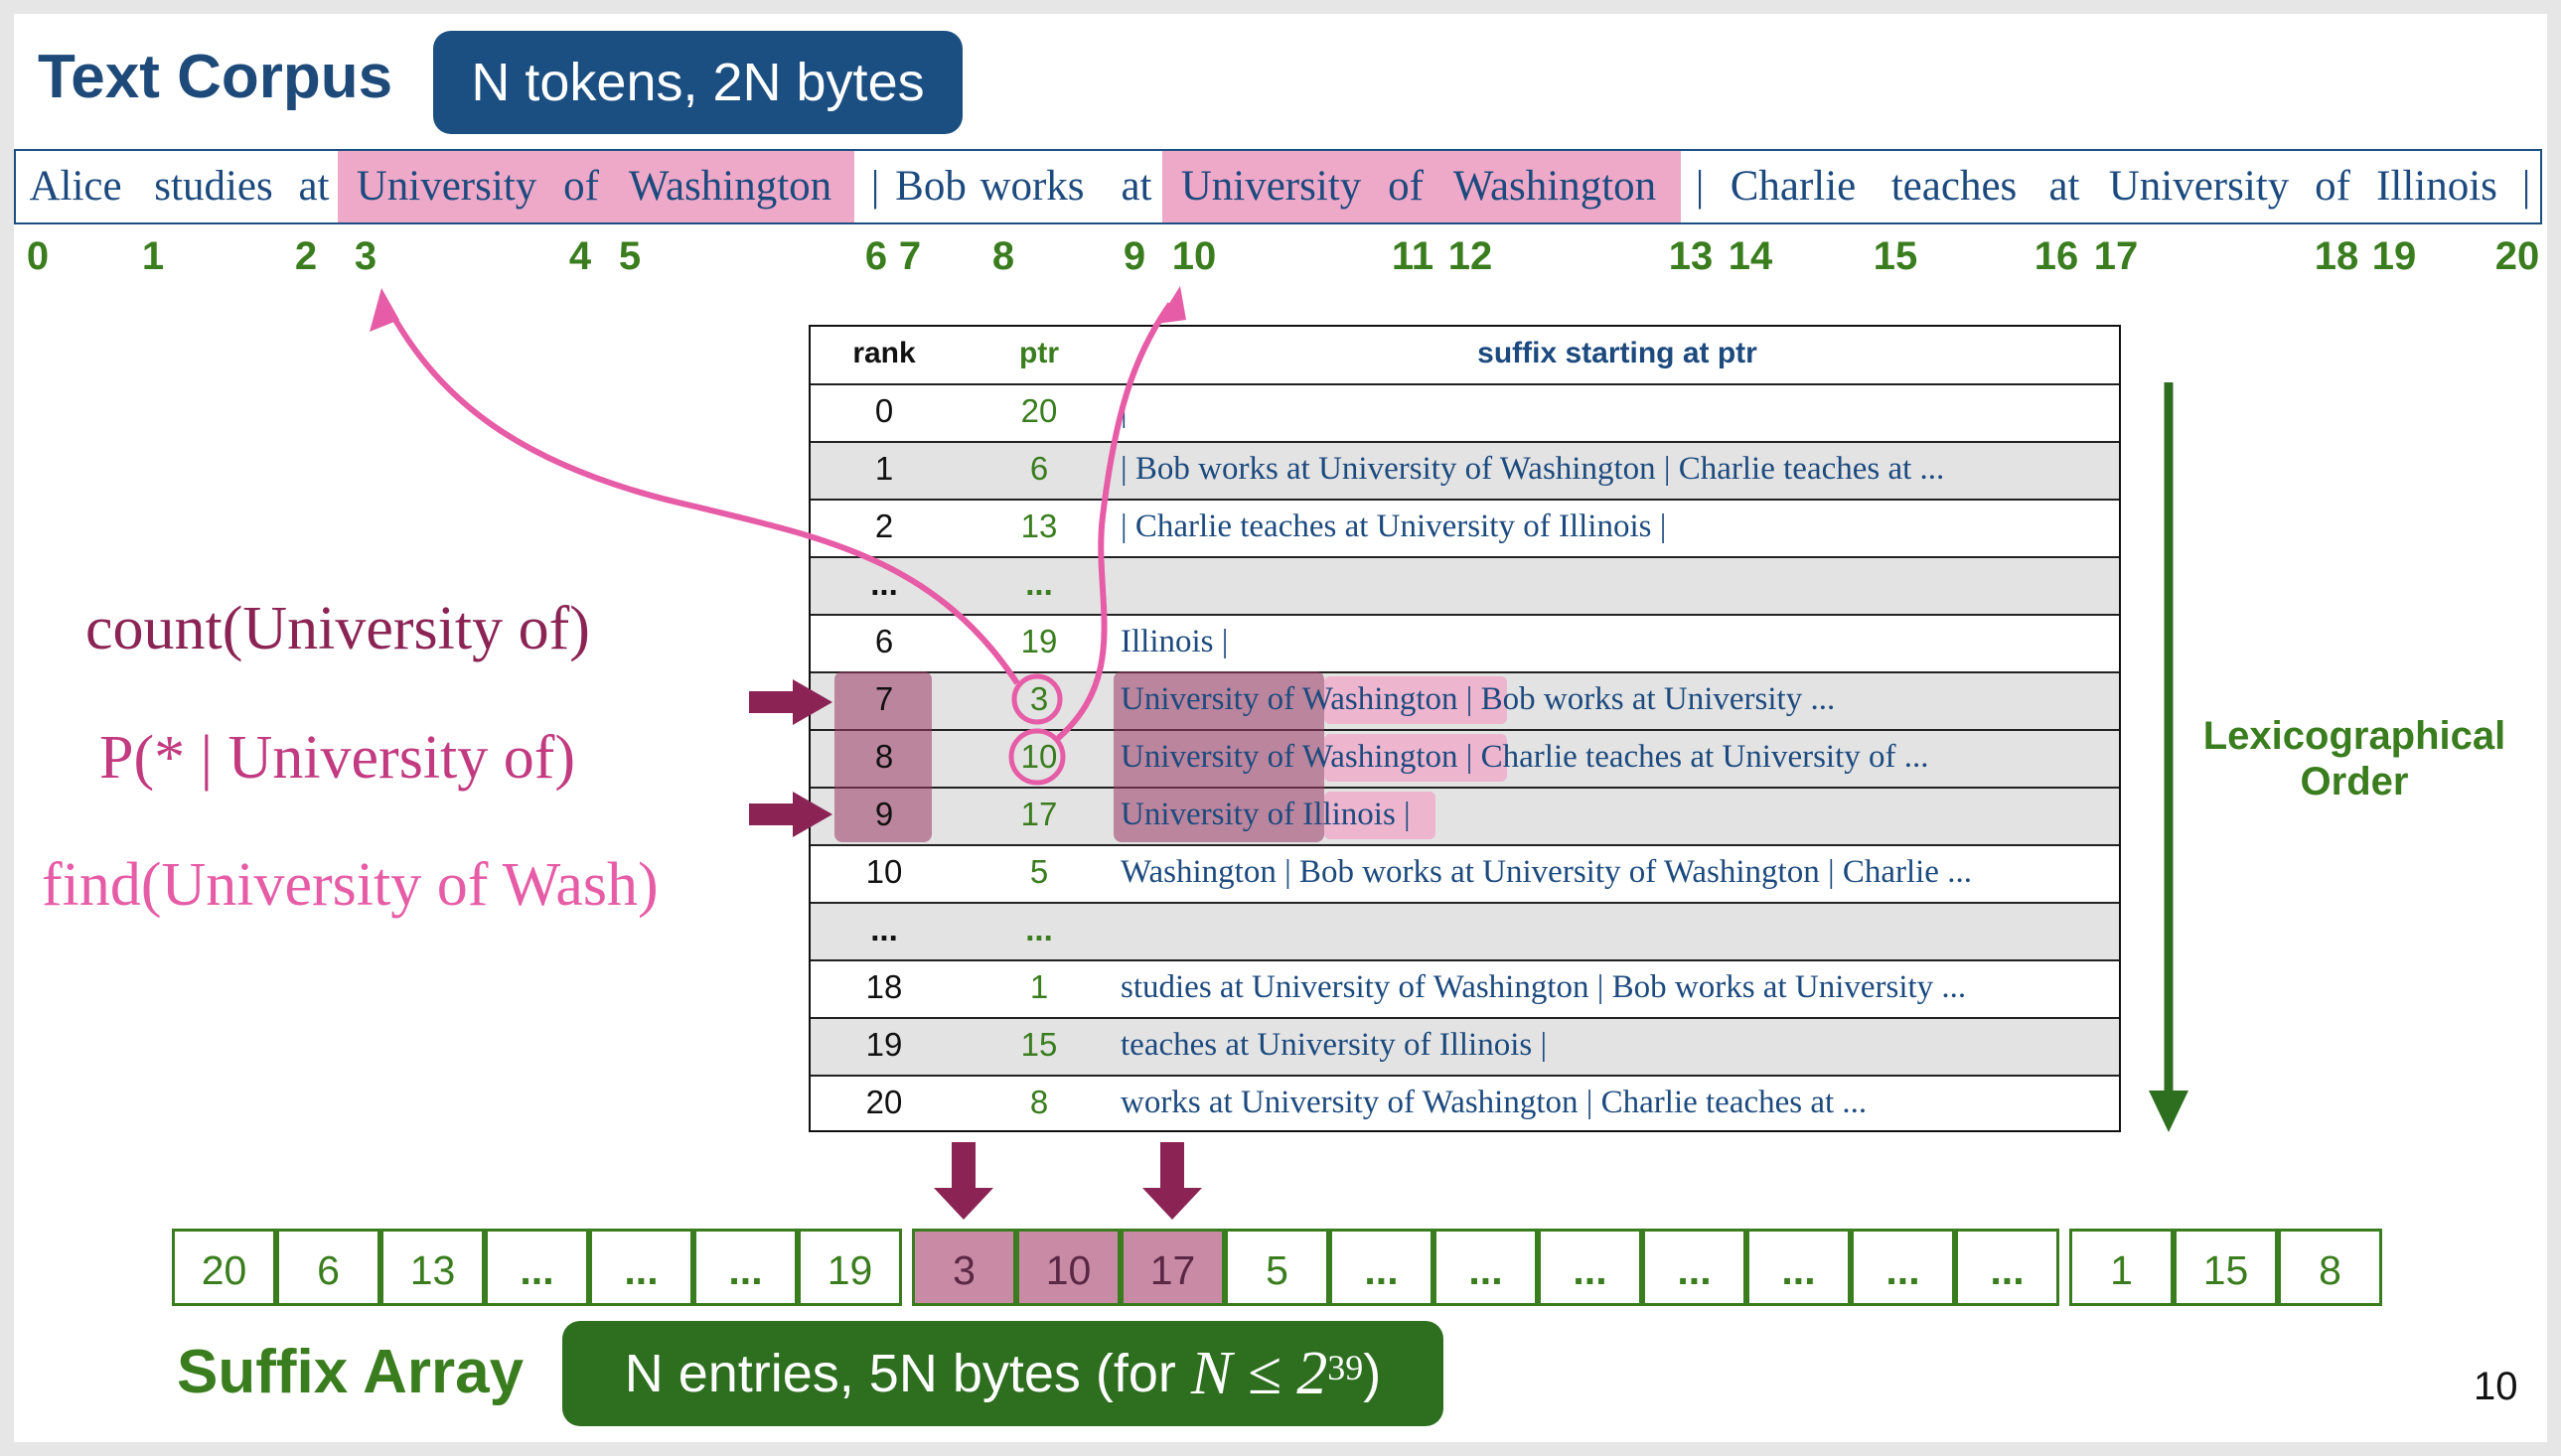  Describe the element at coordinates (963, 1181) in the screenshot. I see `sa-start-arrow` at that location.